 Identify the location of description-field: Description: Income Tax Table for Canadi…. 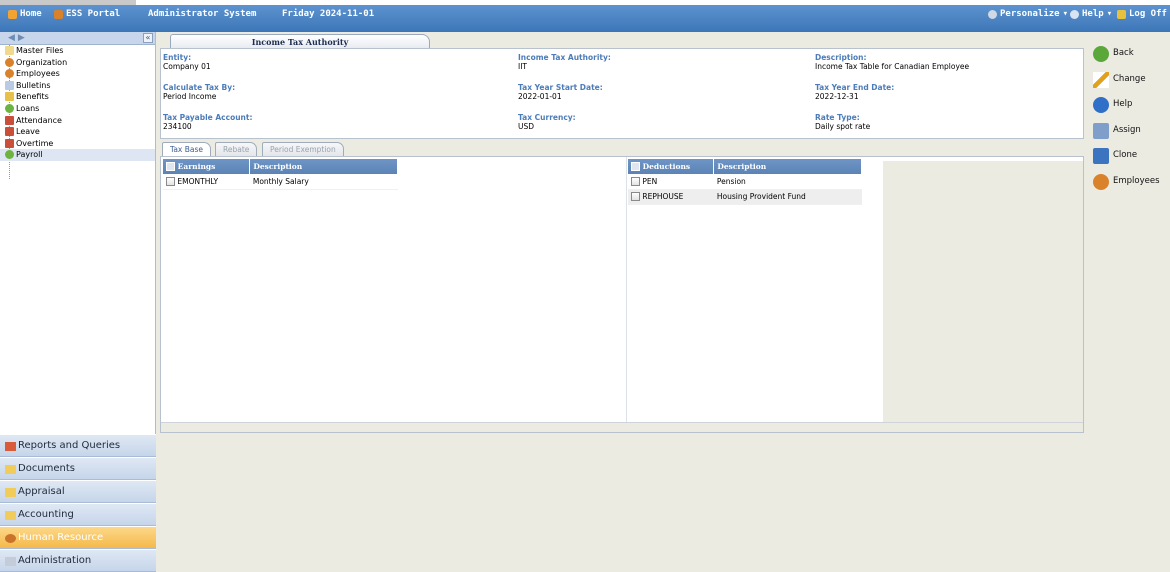
(892, 62).